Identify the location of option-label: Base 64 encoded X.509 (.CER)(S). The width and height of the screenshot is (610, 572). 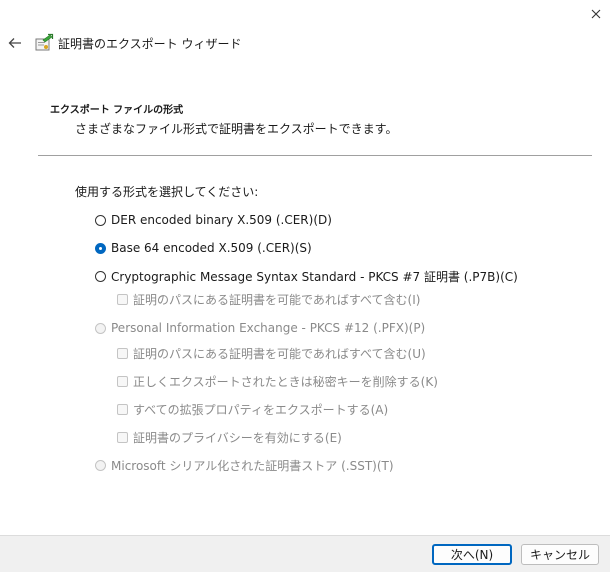
(211, 248).